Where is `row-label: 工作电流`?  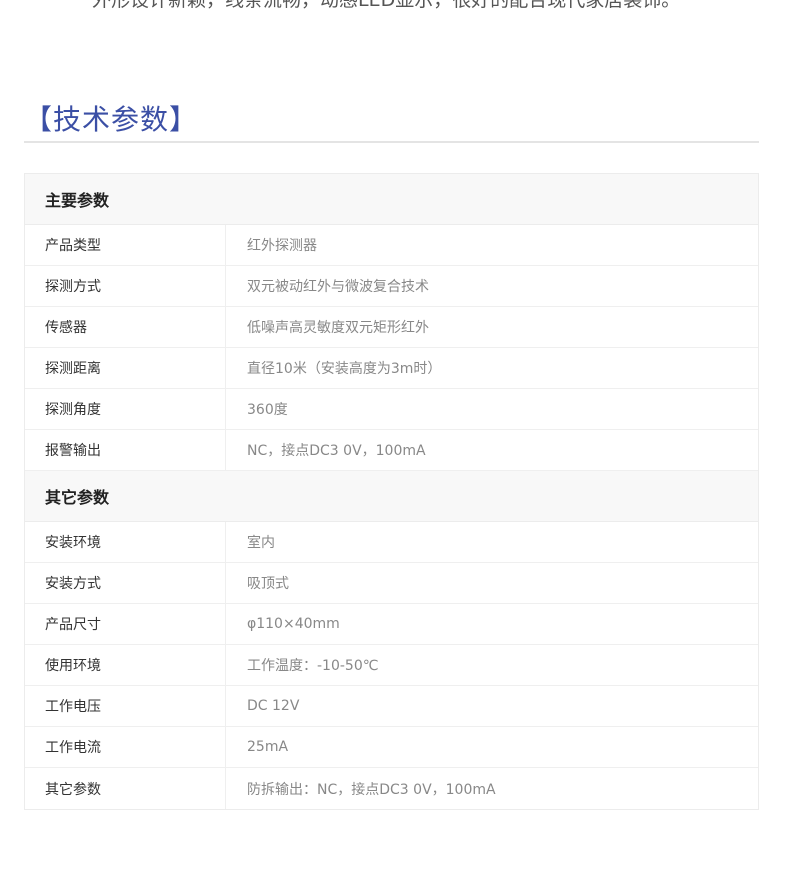
row-label: 工作电流 is located at coordinates (125, 747).